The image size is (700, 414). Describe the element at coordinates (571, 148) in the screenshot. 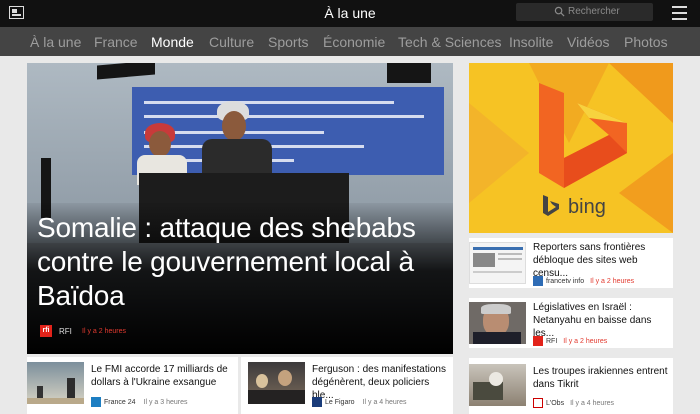

I see `bing-advertisement: bing` at that location.